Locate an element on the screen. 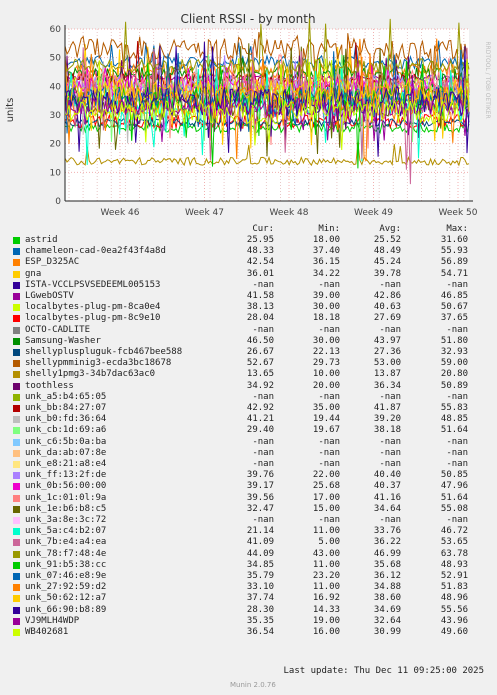  legend-value-min: 16.00 is located at coordinates (326, 632).